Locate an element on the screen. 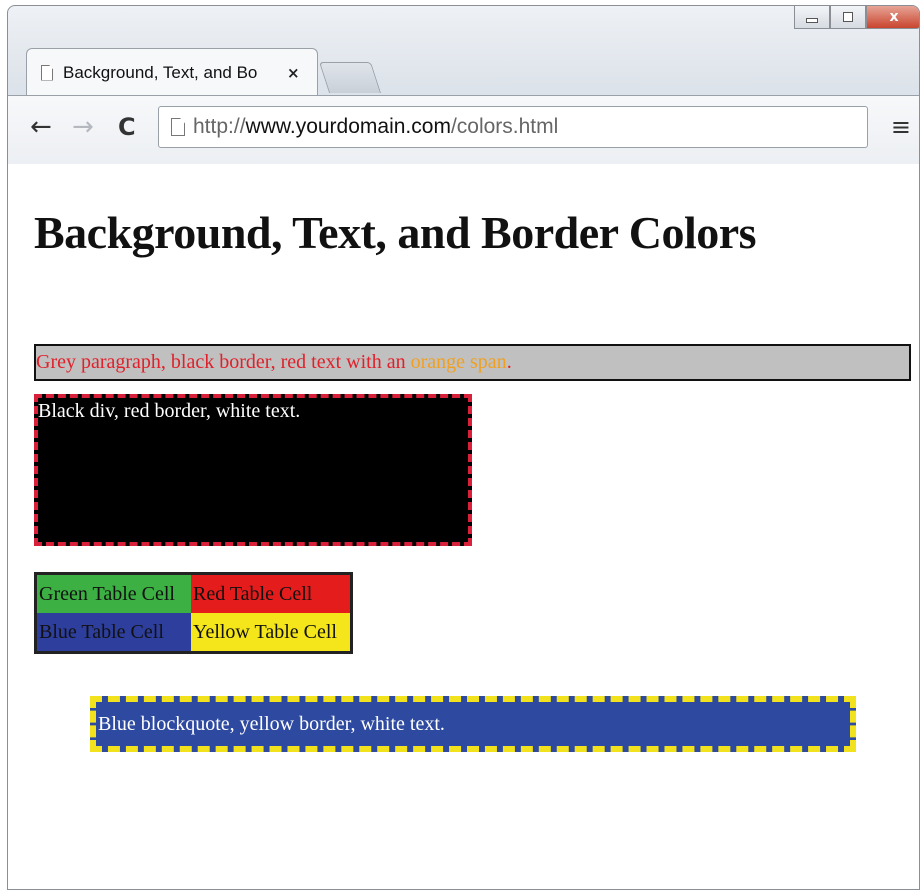 Image resolution: width=920 pixels, height=895 pixels. reload-icon: C is located at coordinates (127, 127).